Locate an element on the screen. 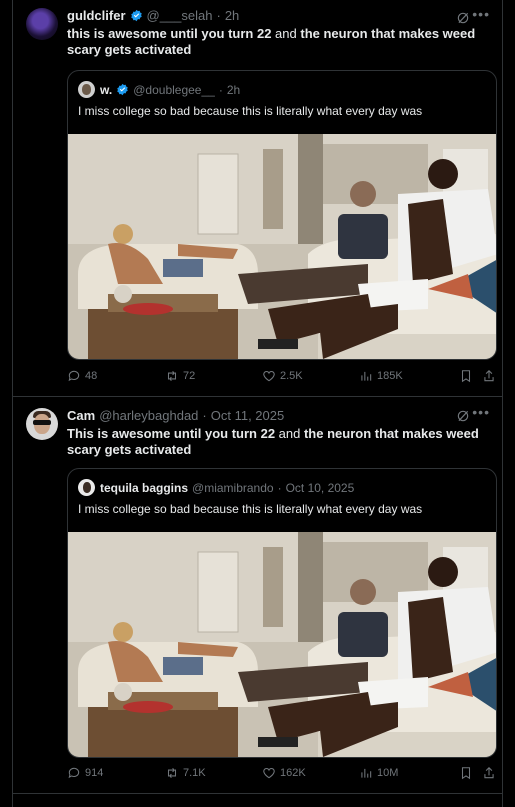 The image size is (515, 807). post-header: Cam @harleybaghdad · Oct 11, 2025 is located at coordinates (175, 415).